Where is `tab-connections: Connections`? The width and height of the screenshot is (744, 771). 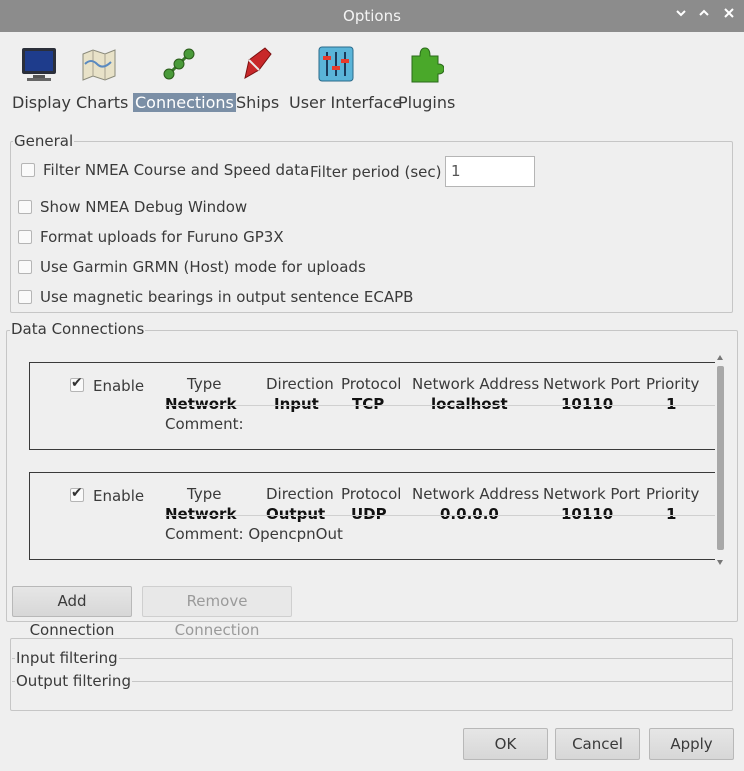 tab-connections: Connections is located at coordinates (184, 78).